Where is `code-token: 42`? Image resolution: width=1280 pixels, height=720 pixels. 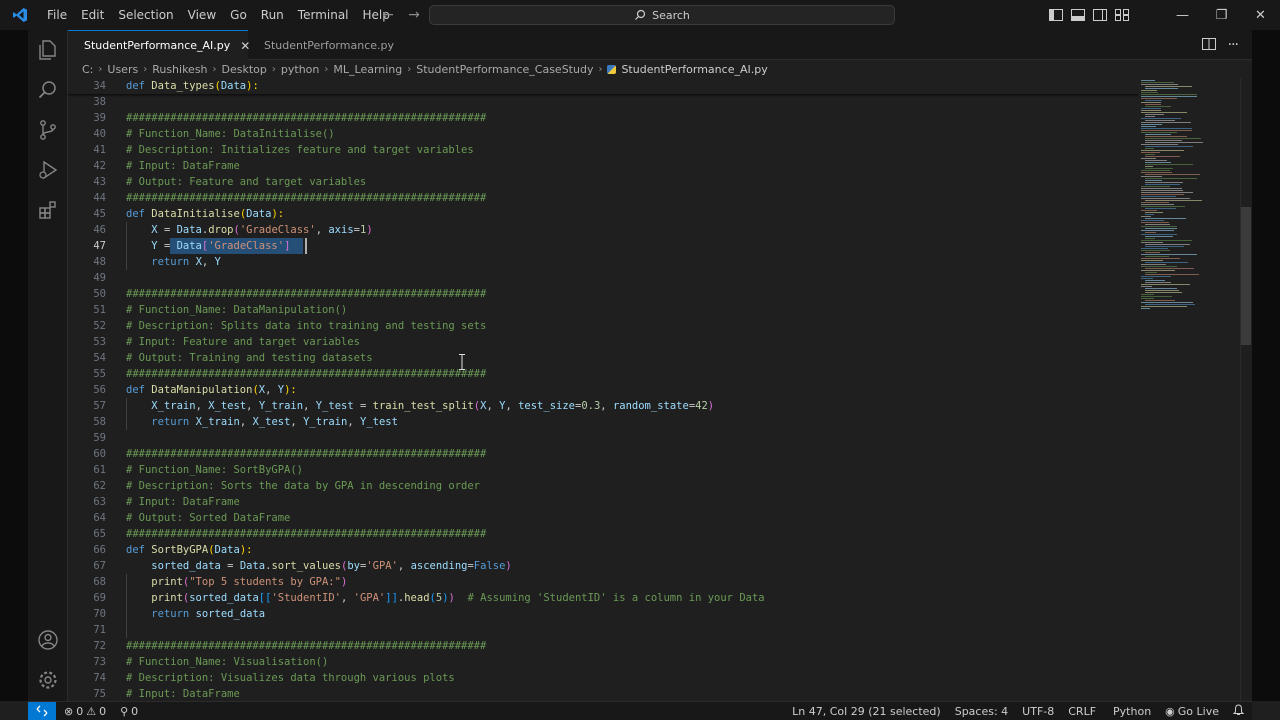 code-token: 42 is located at coordinates (701, 406).